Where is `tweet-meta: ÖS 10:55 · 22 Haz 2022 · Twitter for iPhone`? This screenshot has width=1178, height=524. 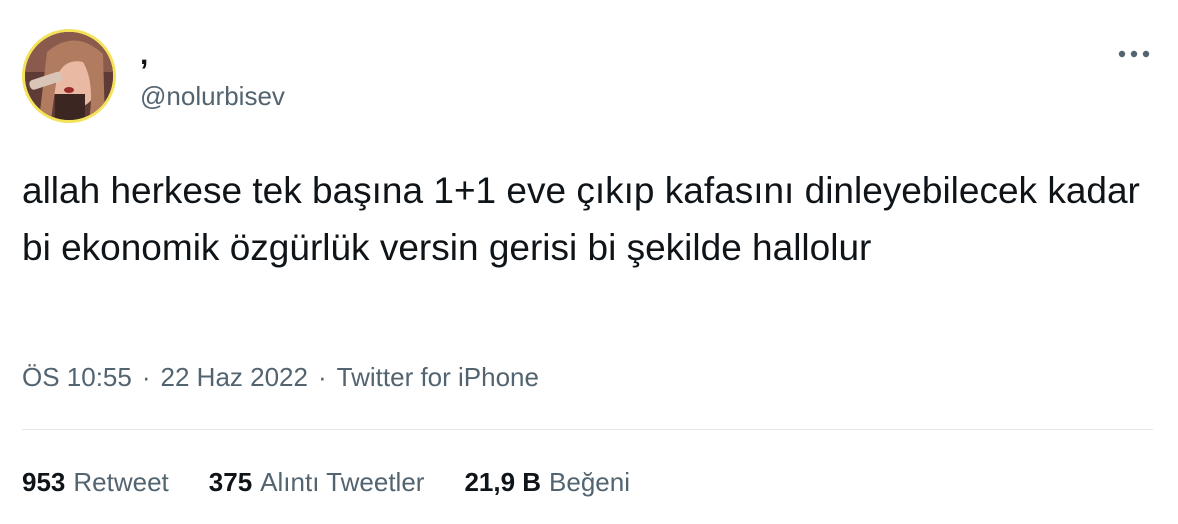
tweet-meta: ÖS 10:55 · 22 Haz 2022 · Twitter for iPhone is located at coordinates (280, 377).